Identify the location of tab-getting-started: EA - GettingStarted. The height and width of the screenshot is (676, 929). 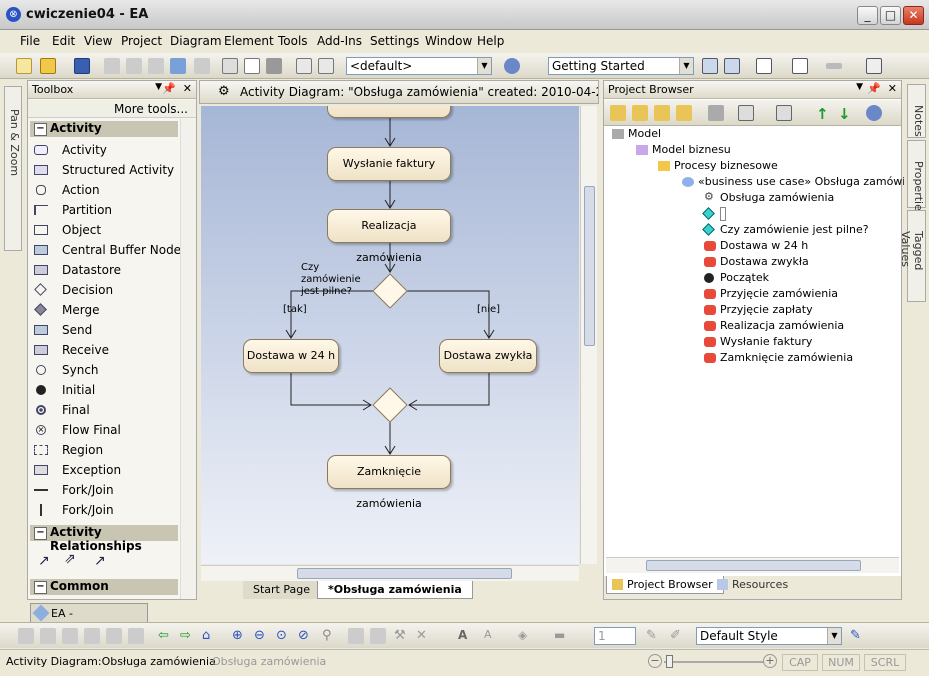
(89, 618).